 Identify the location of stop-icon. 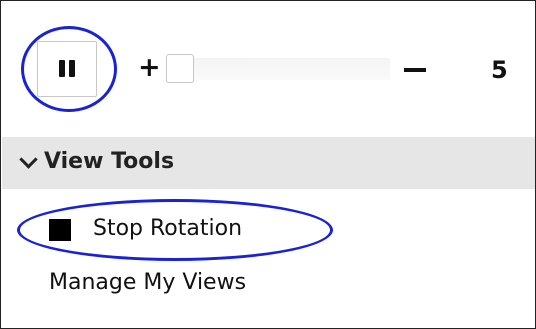
(60, 230).